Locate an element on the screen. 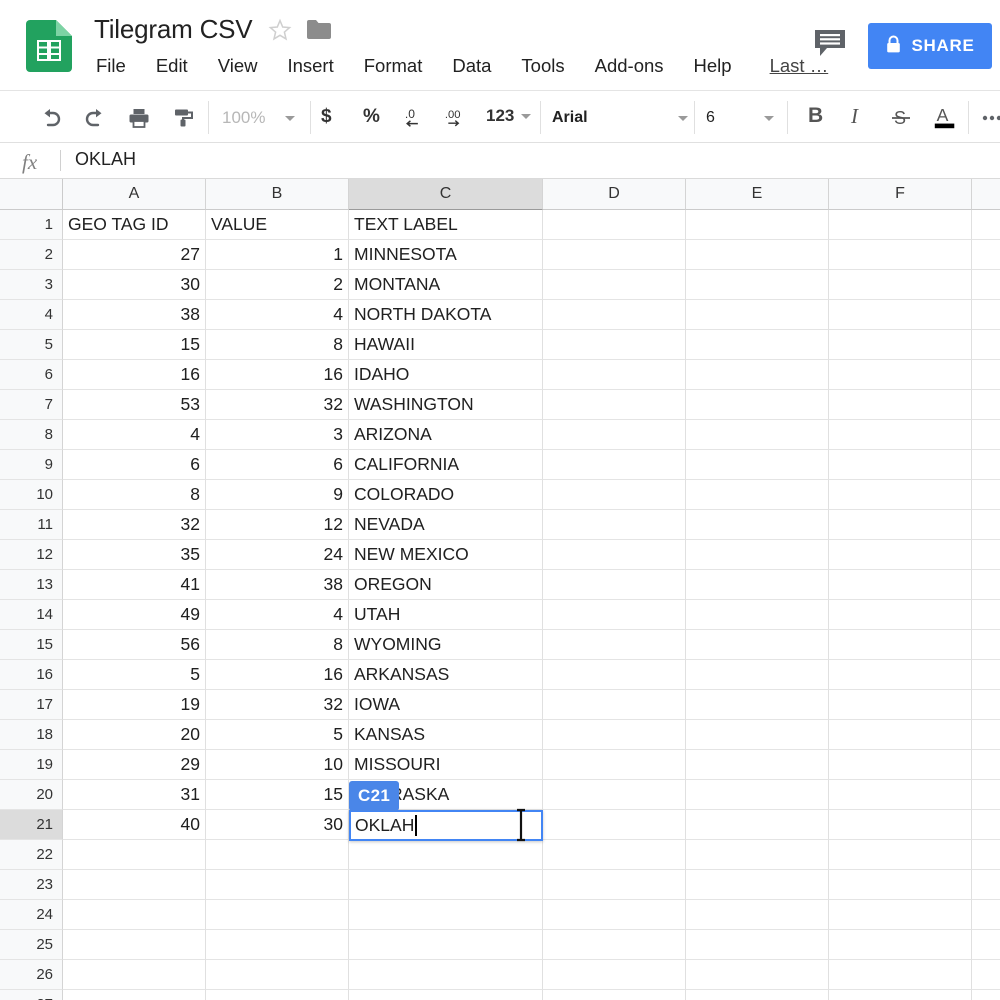 The width and height of the screenshot is (1000, 1000). cell-g25 is located at coordinates (986, 945).